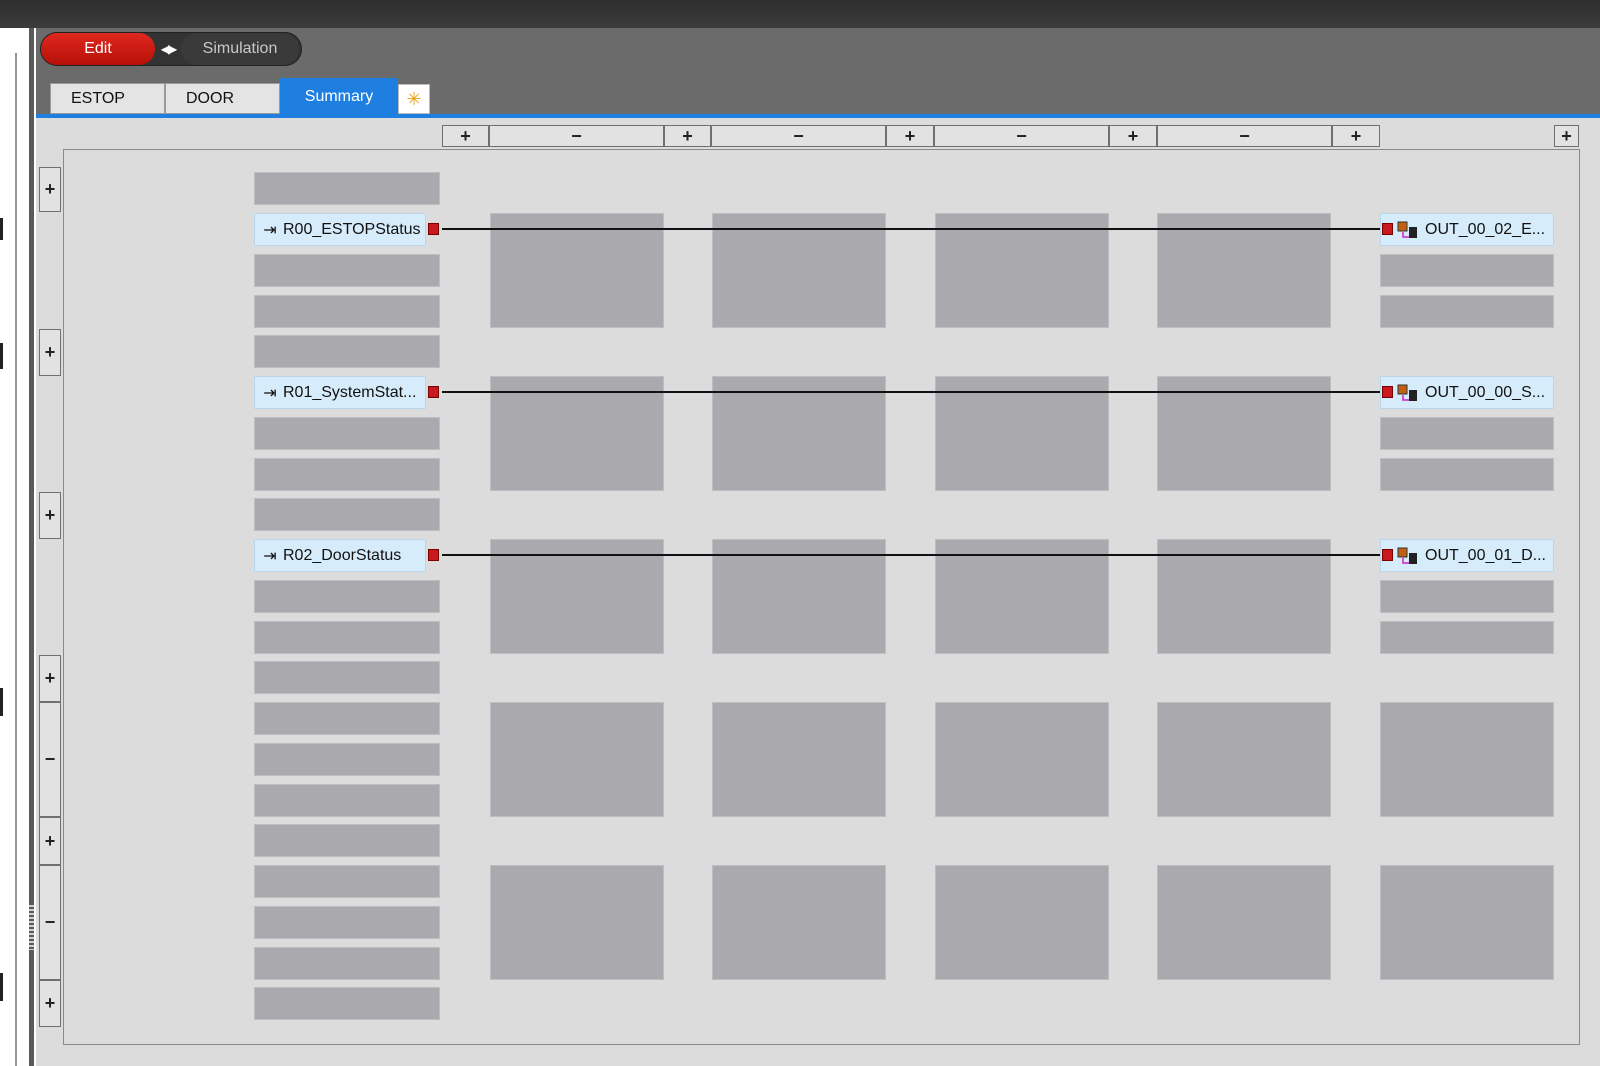 This screenshot has height=1066, width=1600. I want to click on input-node-r02: ⇥ R02_DoorStatus, so click(340, 555).